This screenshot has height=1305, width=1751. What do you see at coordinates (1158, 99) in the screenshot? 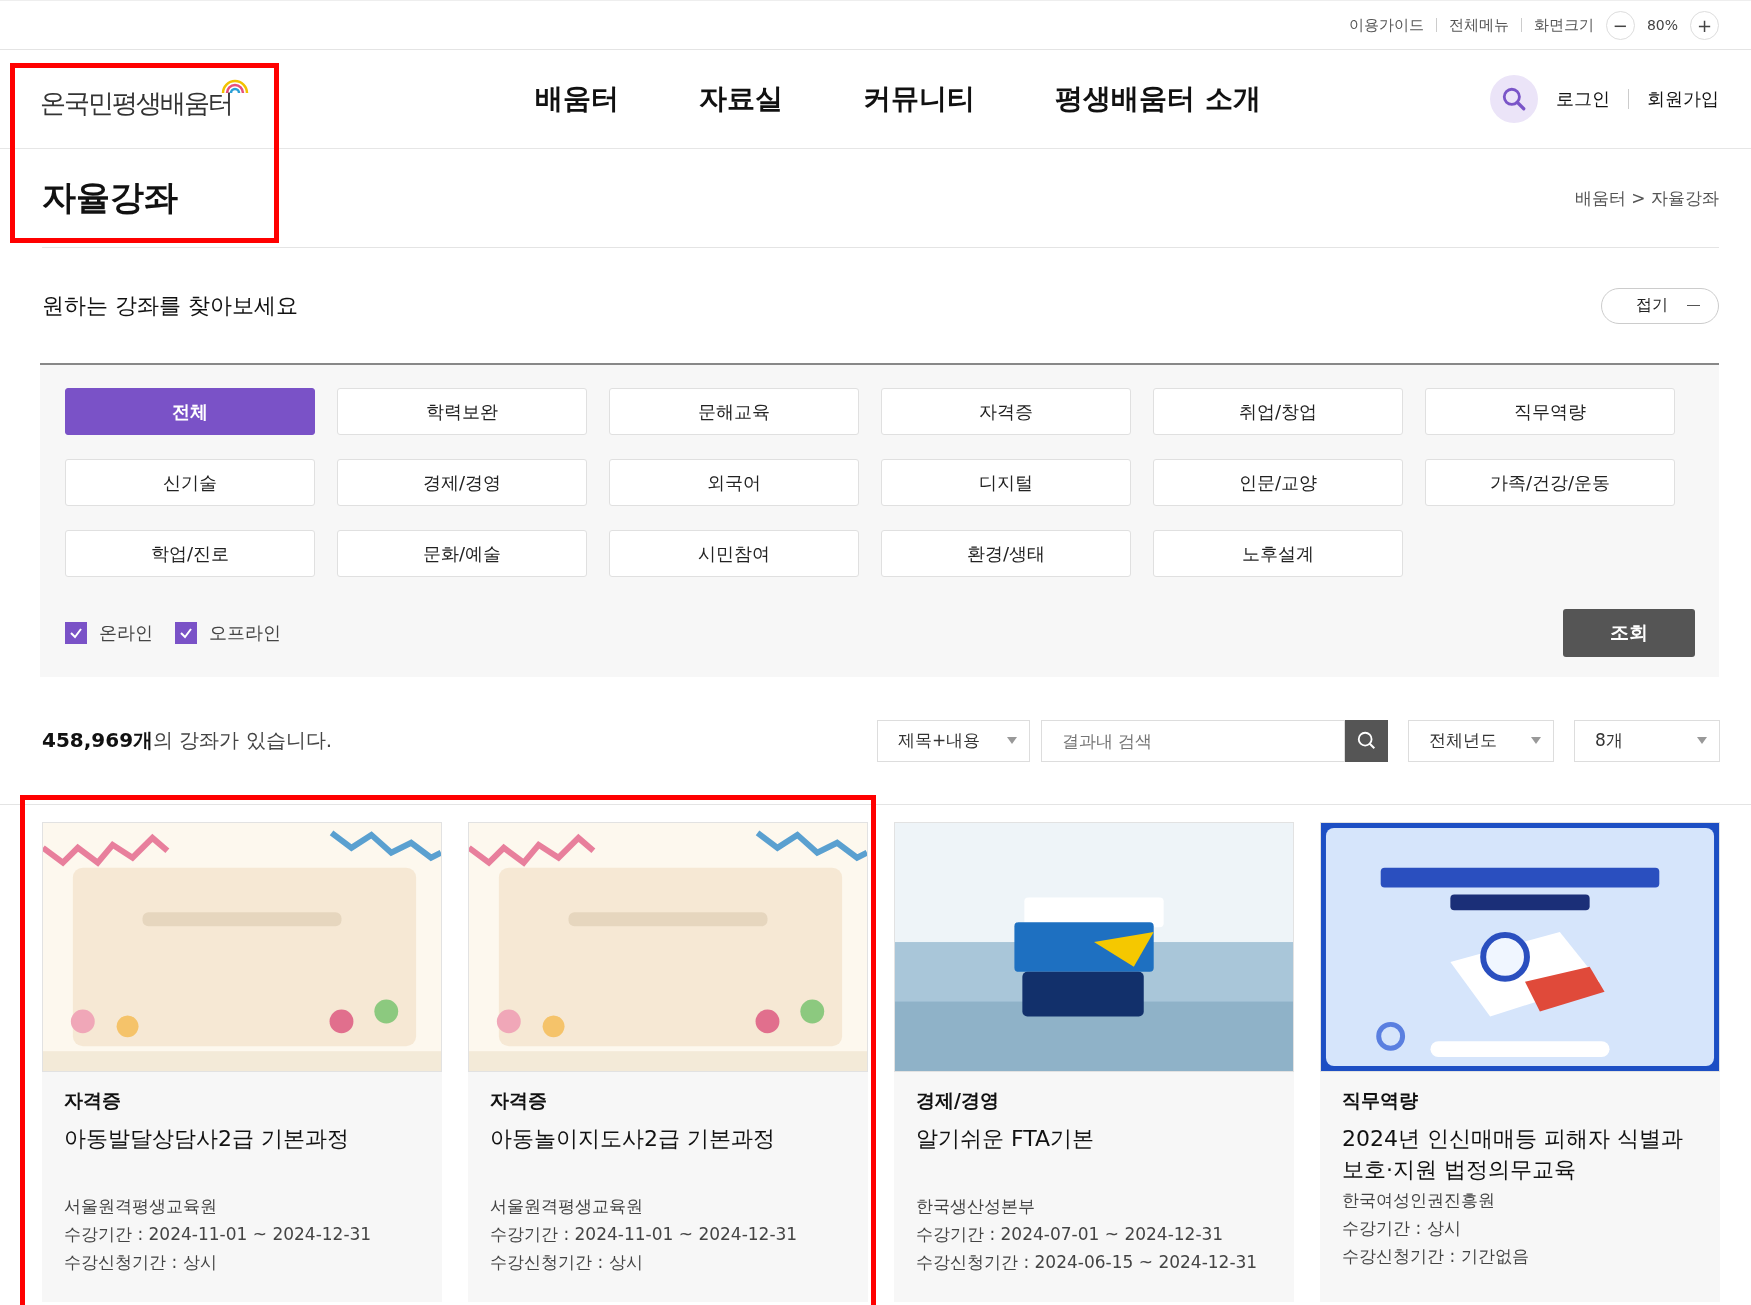
I see `nav-link: 평생배움터 소개` at bounding box center [1158, 99].